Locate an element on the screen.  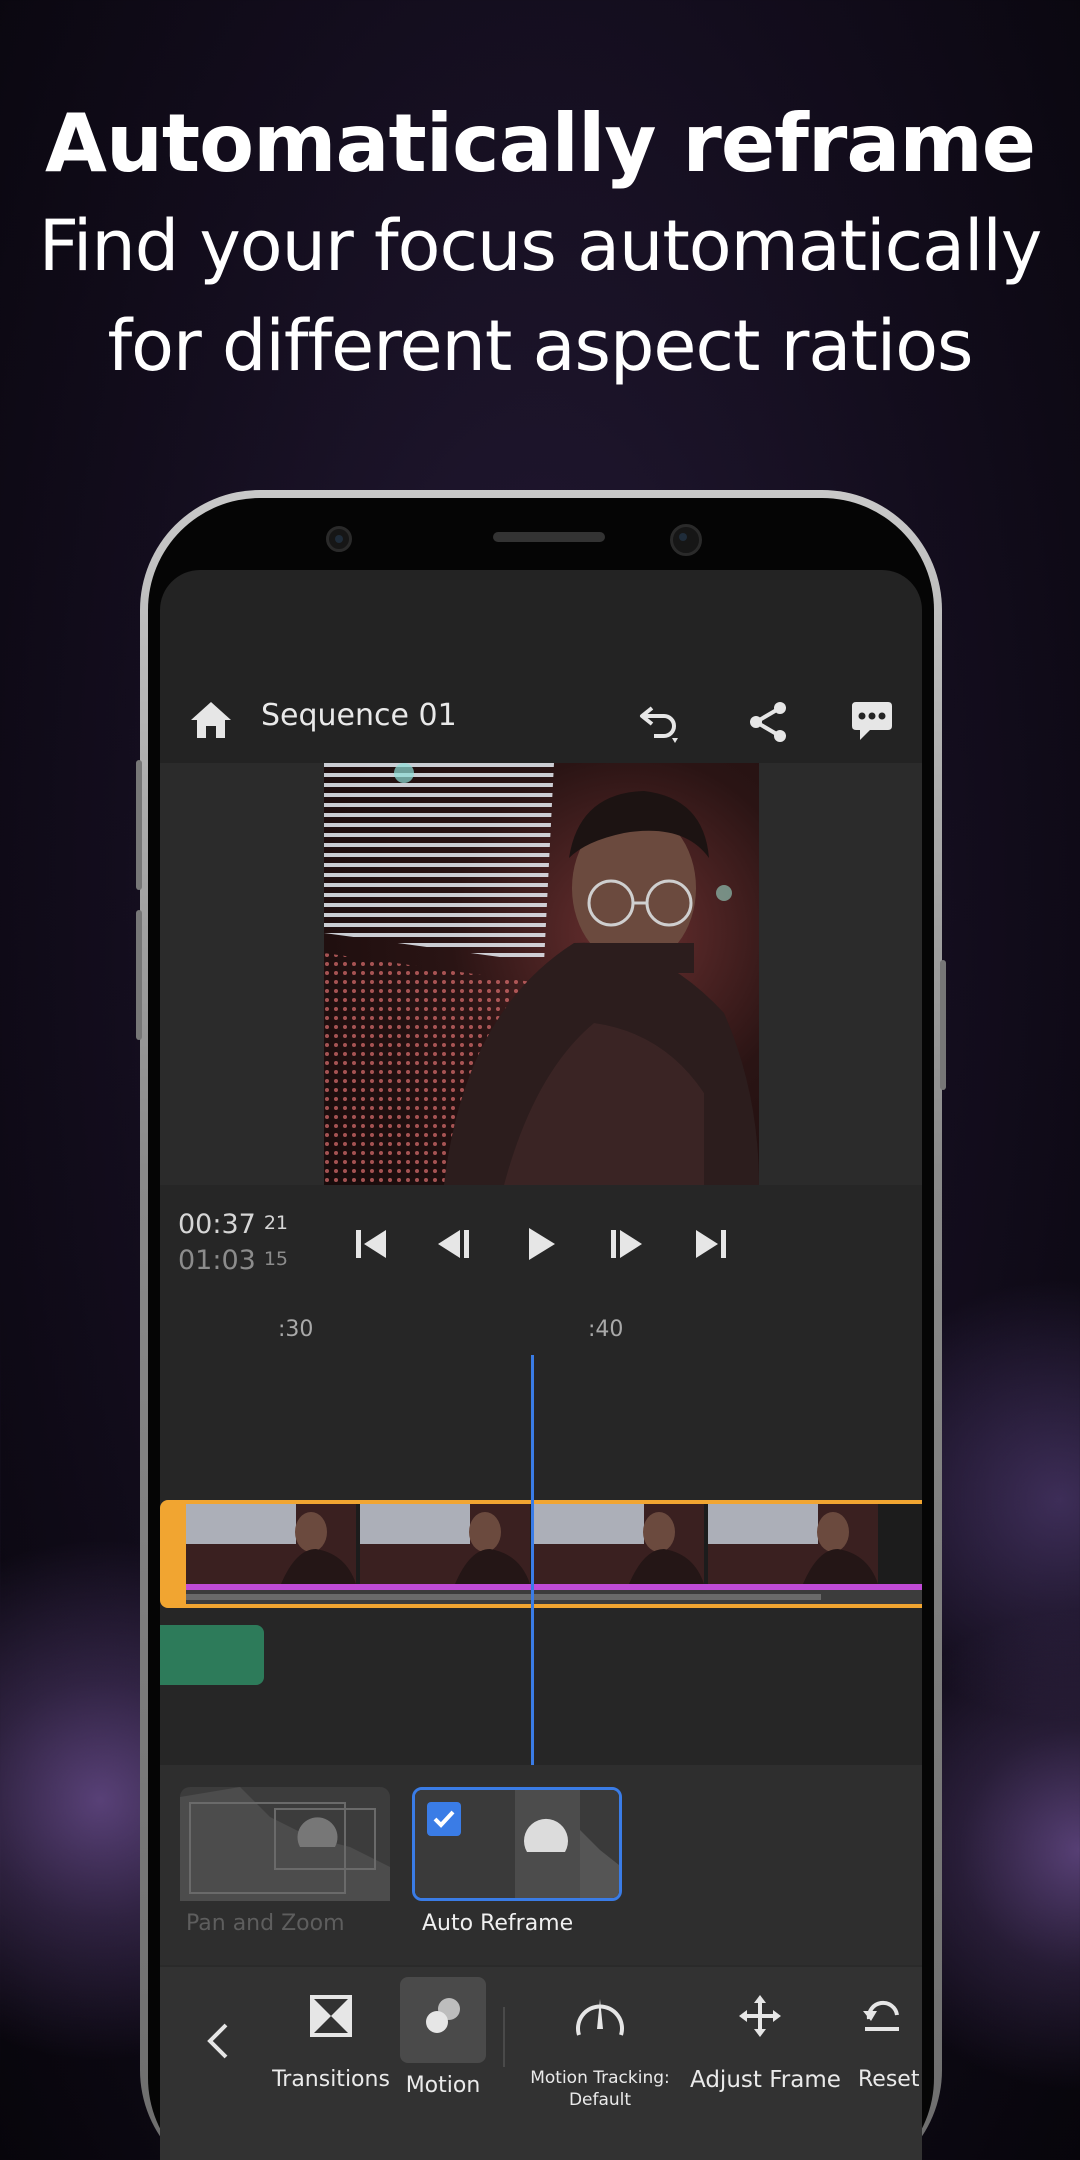
pan-and-zoom-label: Pan and Zoom is located at coordinates (265, 1923).